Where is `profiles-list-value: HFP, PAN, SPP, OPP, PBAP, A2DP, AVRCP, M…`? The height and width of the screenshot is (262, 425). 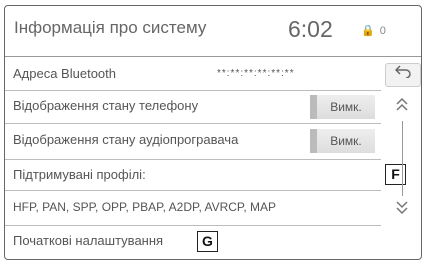
profiles-list-value: HFP, PAN, SPP, OPP, PBAP, A2DP, AVRCP, M… is located at coordinates (145, 207).